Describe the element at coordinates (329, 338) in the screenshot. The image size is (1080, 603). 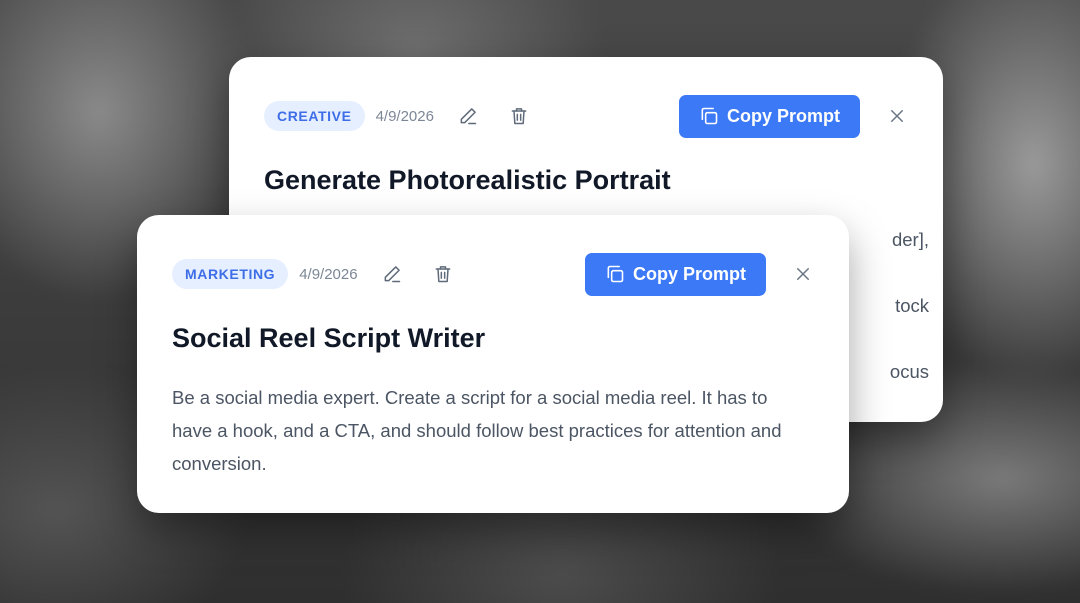
I see `card-title: Social Reel Script Writer` at that location.